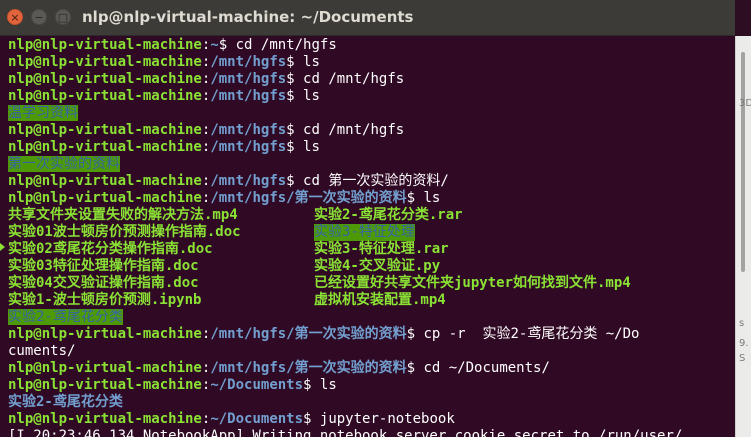  I want to click on terminal-line: nlp@nlp-virtual-machine:~$ cd /mnt/hgfs, so click(172, 45).